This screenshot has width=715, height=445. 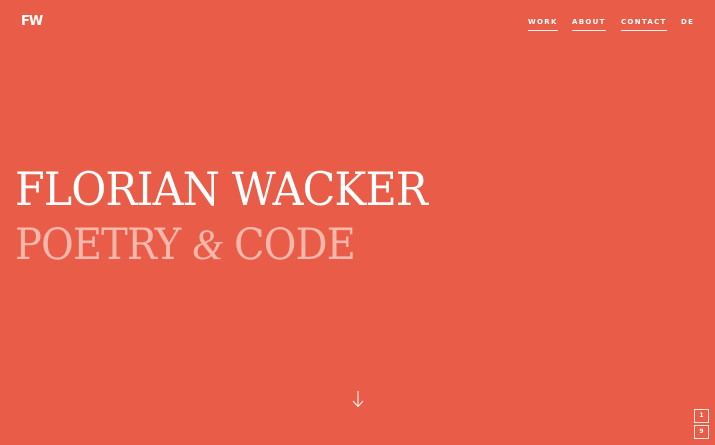 I want to click on nav-link-work: WORK, so click(x=543, y=24).